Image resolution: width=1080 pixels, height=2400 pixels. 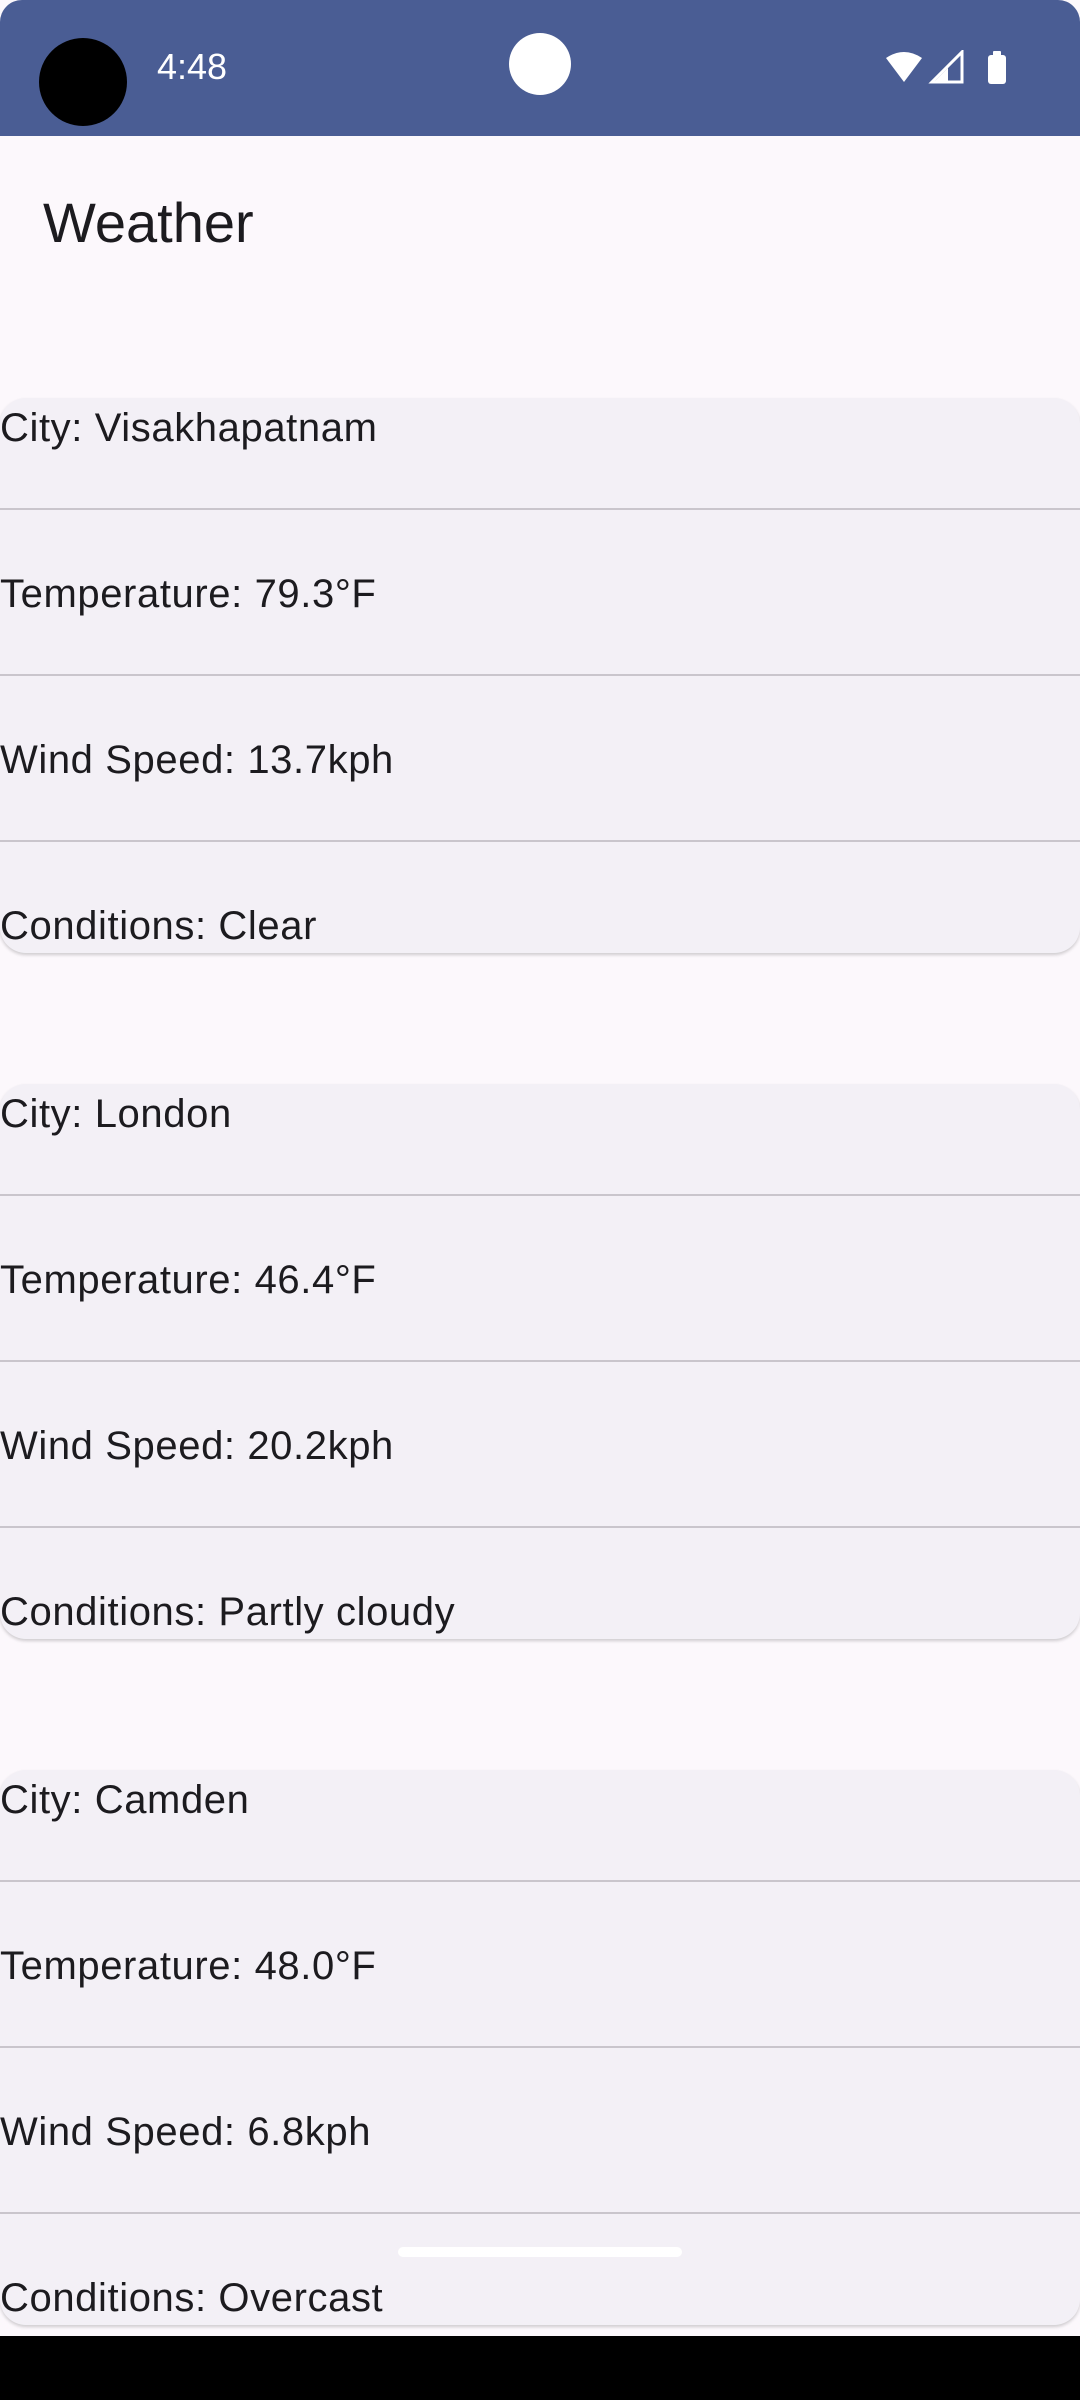 What do you see at coordinates (192, 2298) in the screenshot?
I see `conditions-label: Conditions: Overcast` at bounding box center [192, 2298].